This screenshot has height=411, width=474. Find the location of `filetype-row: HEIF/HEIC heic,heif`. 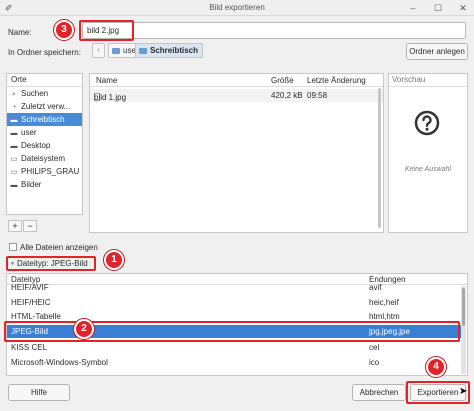

filetype-row: HEIF/HEIC heic,heif is located at coordinates (234, 302).